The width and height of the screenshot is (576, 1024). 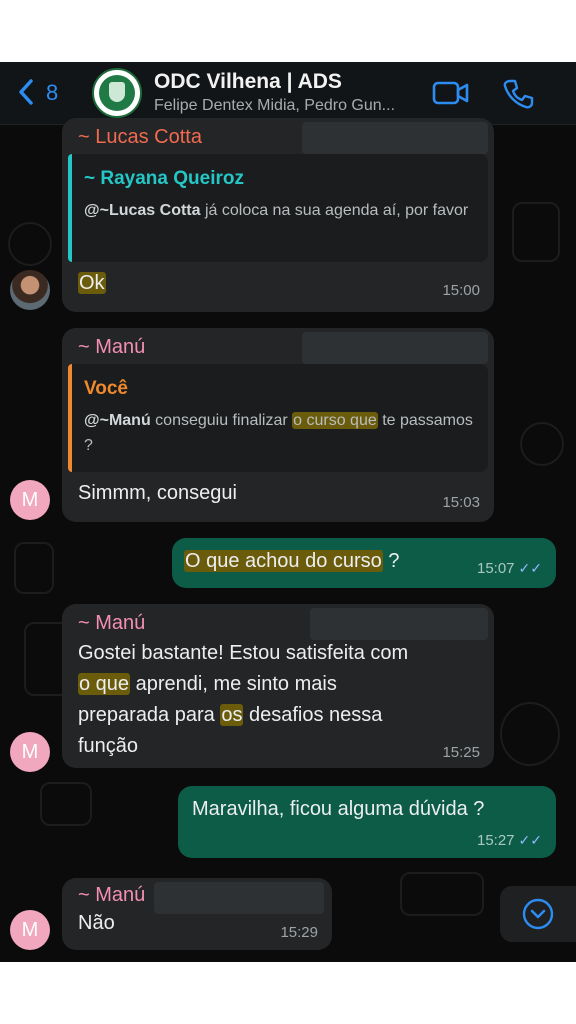 I want to click on message-time: 15:29, so click(x=299, y=932).